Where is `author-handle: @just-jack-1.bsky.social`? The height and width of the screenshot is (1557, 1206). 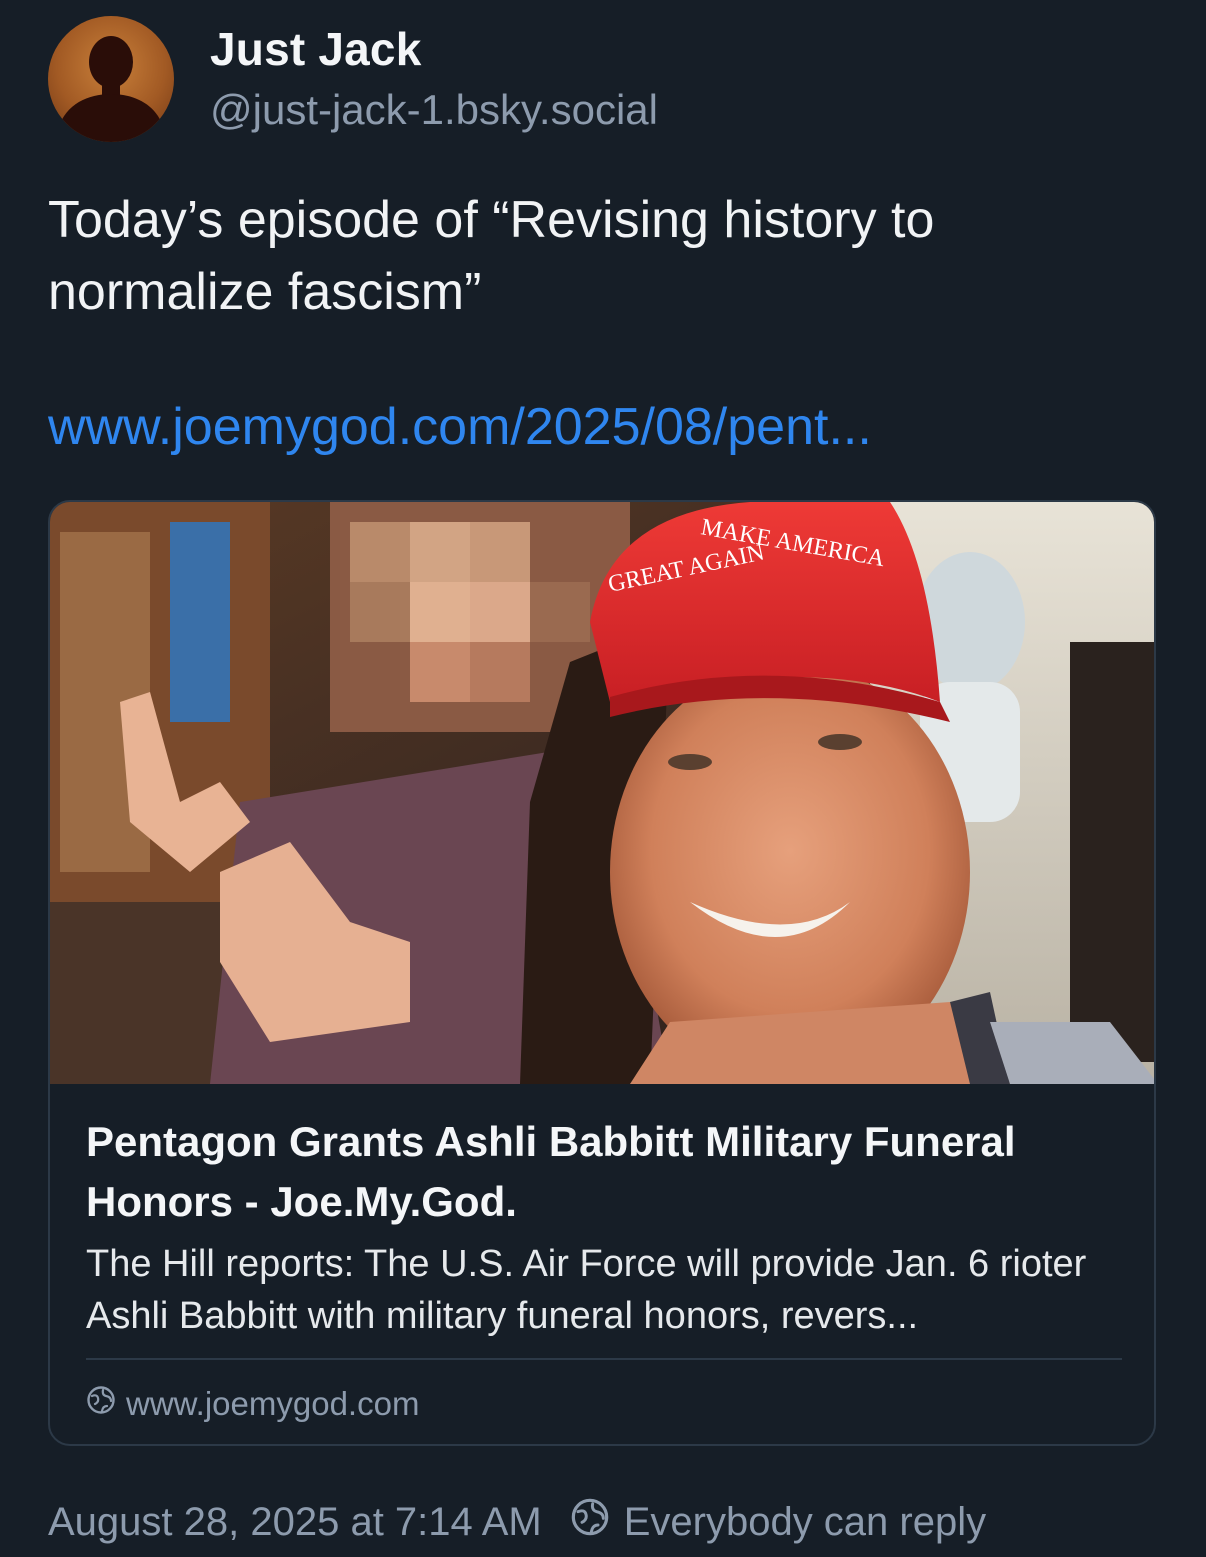 author-handle: @just-jack-1.bsky.social is located at coordinates (434, 110).